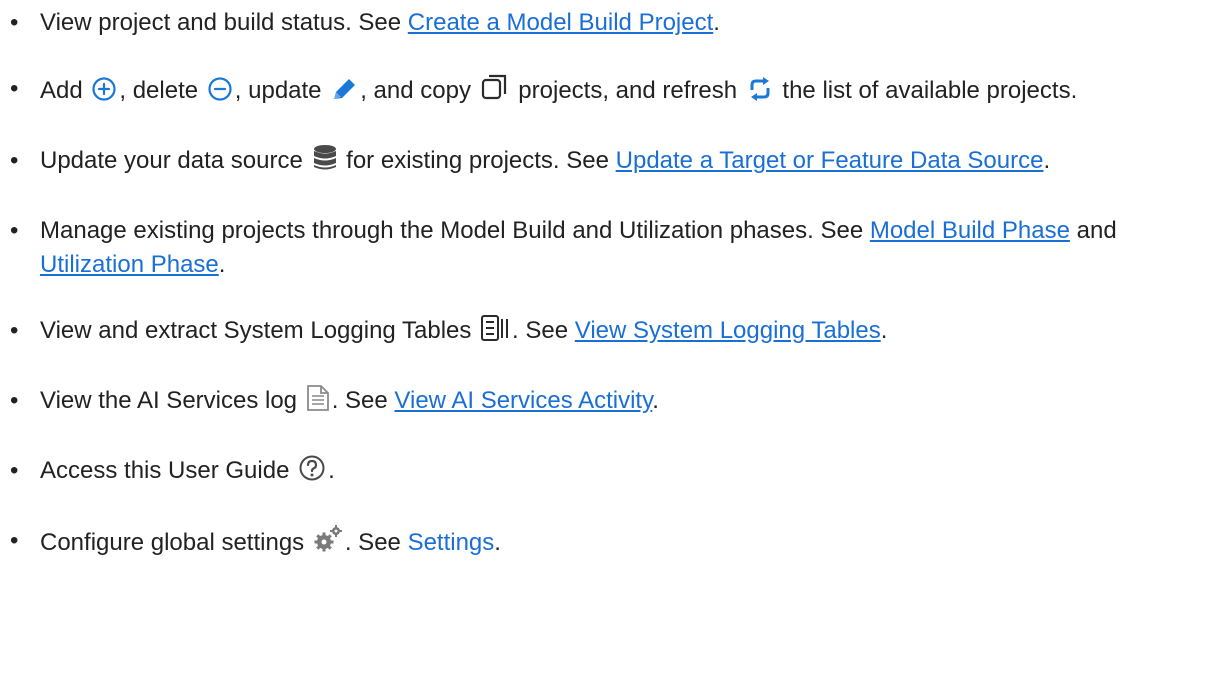 This screenshot has height=691, width=1206. Describe the element at coordinates (495, 333) in the screenshot. I see `logging-tables-icon` at that location.